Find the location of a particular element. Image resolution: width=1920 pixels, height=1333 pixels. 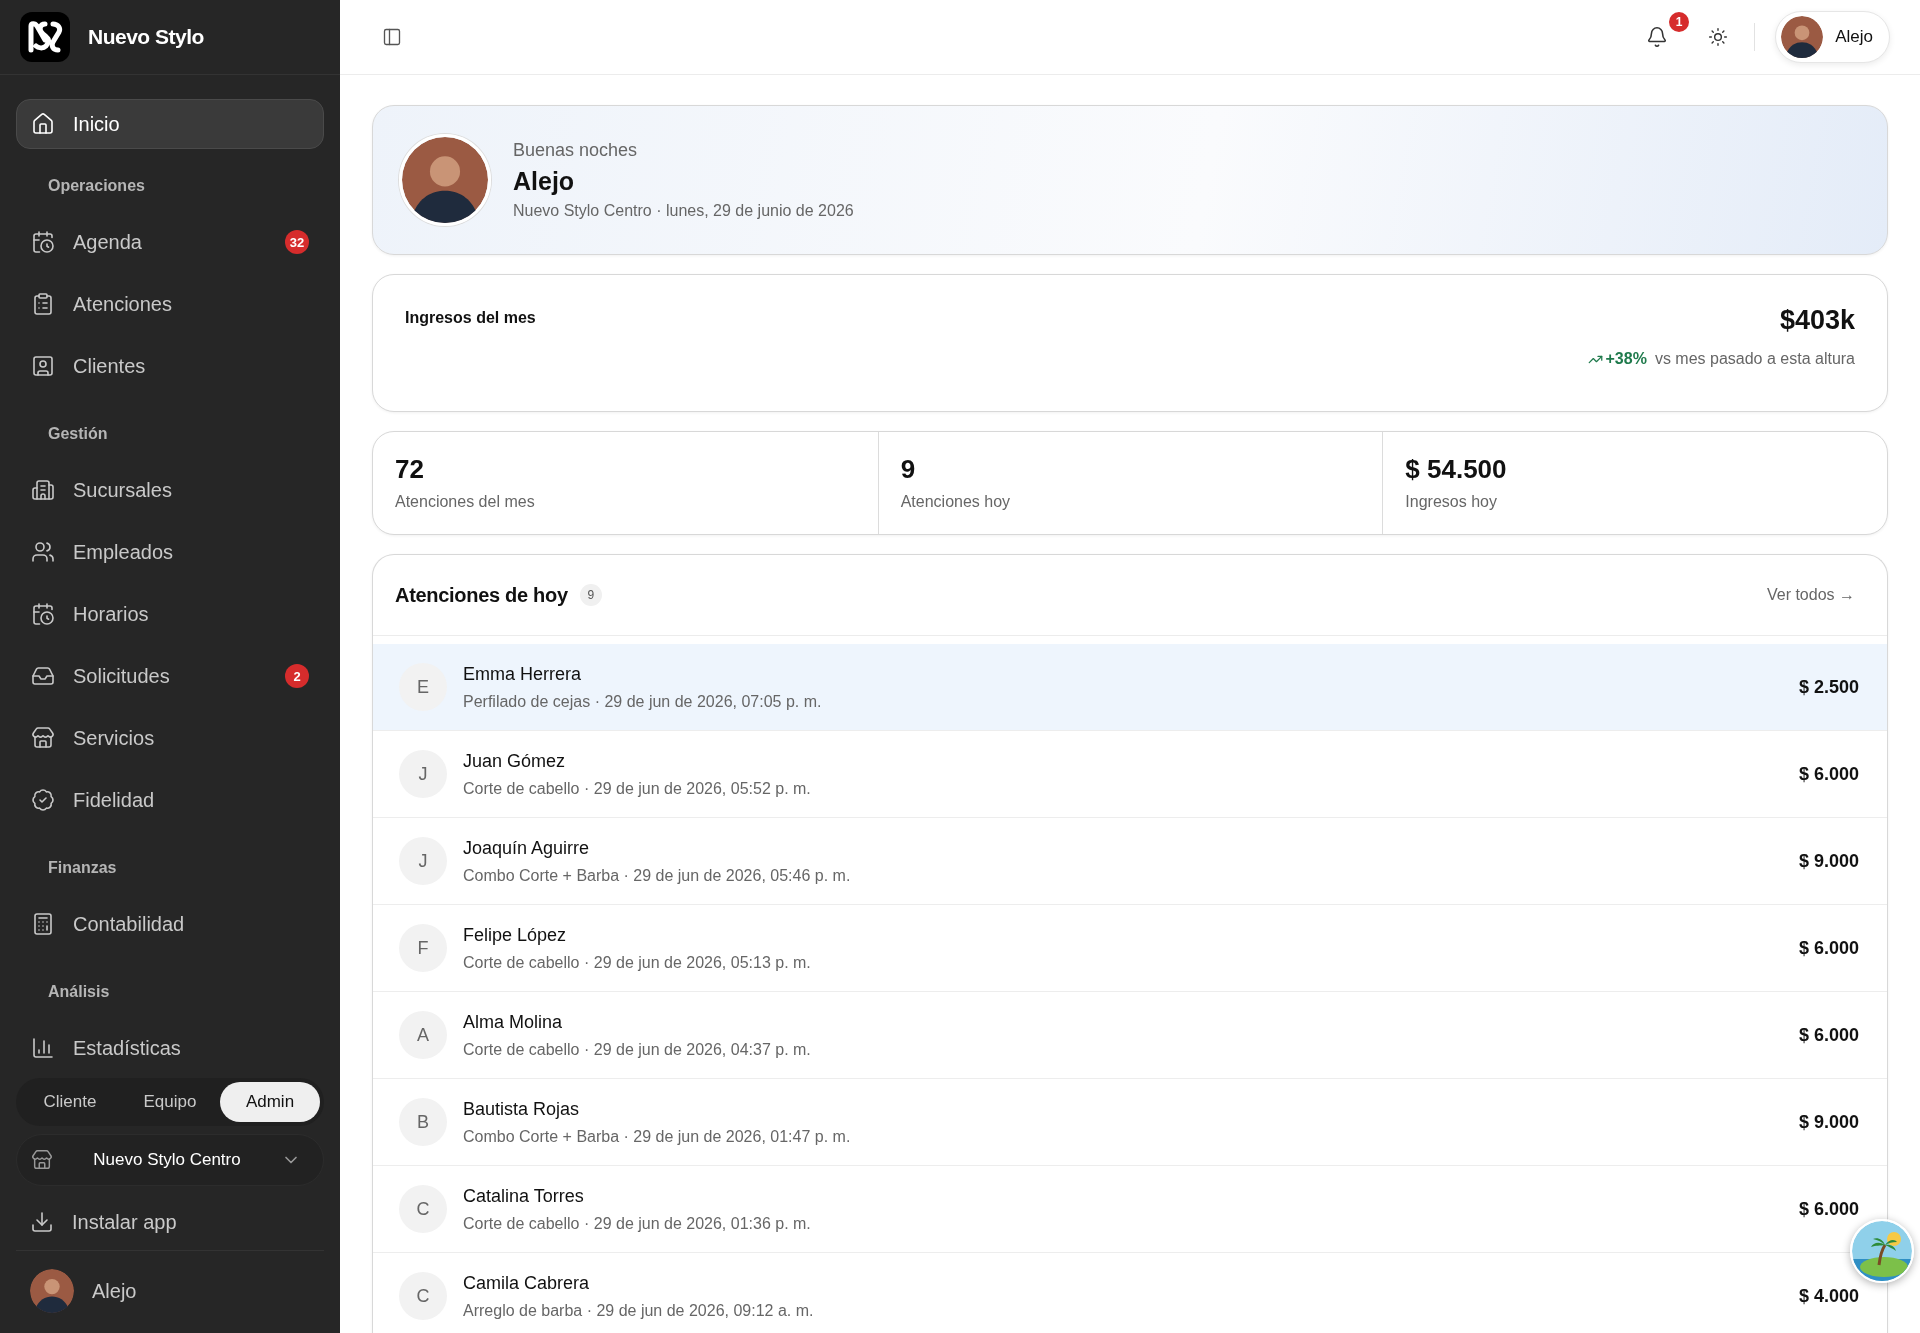

brand-name: Nuevo Stylo is located at coordinates (146, 37).